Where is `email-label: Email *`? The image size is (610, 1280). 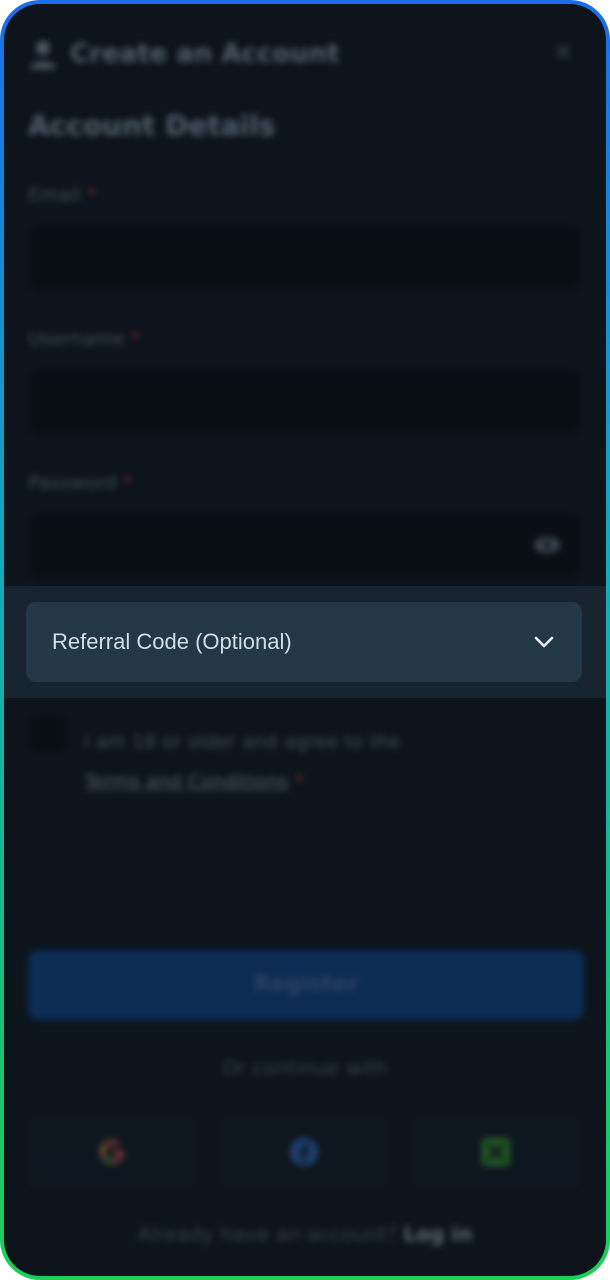
email-label: Email * is located at coordinates (62, 195).